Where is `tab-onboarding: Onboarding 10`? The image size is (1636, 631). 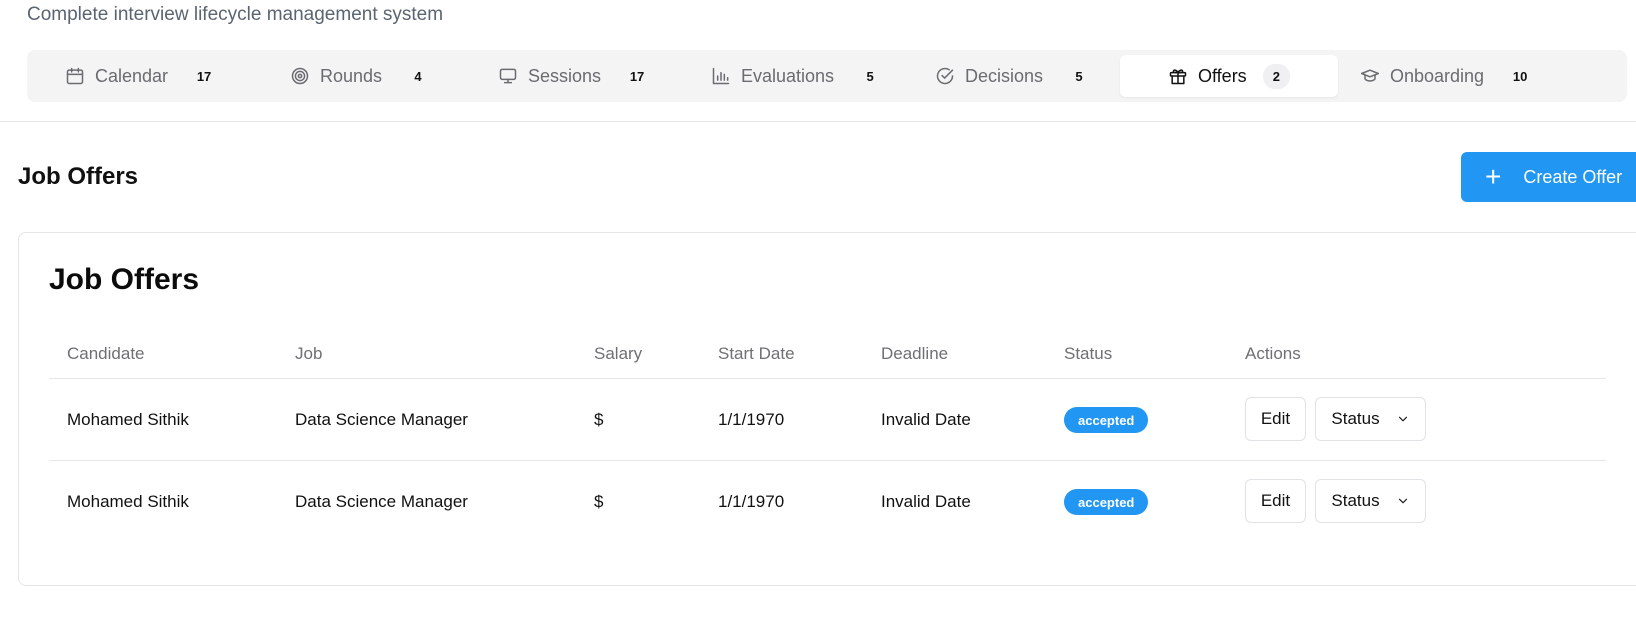
tab-onboarding: Onboarding 10 is located at coordinates (1445, 76).